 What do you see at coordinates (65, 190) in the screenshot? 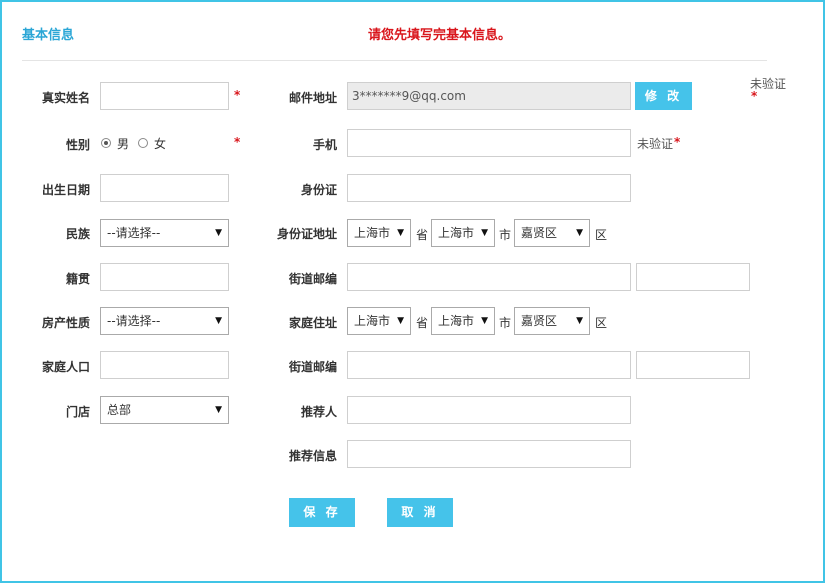
I see `birthdate-label: 出生日期` at bounding box center [65, 190].